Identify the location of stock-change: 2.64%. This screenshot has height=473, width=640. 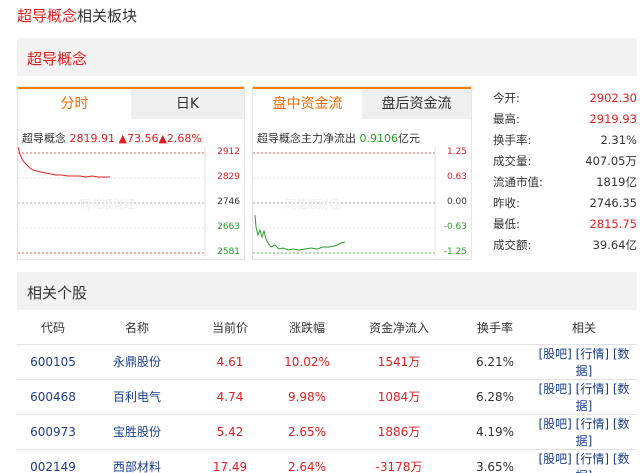
(307, 461).